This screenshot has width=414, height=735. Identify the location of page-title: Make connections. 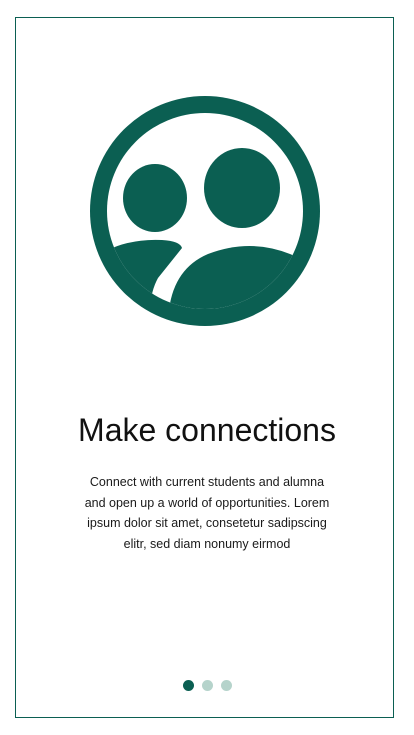
(207, 430).